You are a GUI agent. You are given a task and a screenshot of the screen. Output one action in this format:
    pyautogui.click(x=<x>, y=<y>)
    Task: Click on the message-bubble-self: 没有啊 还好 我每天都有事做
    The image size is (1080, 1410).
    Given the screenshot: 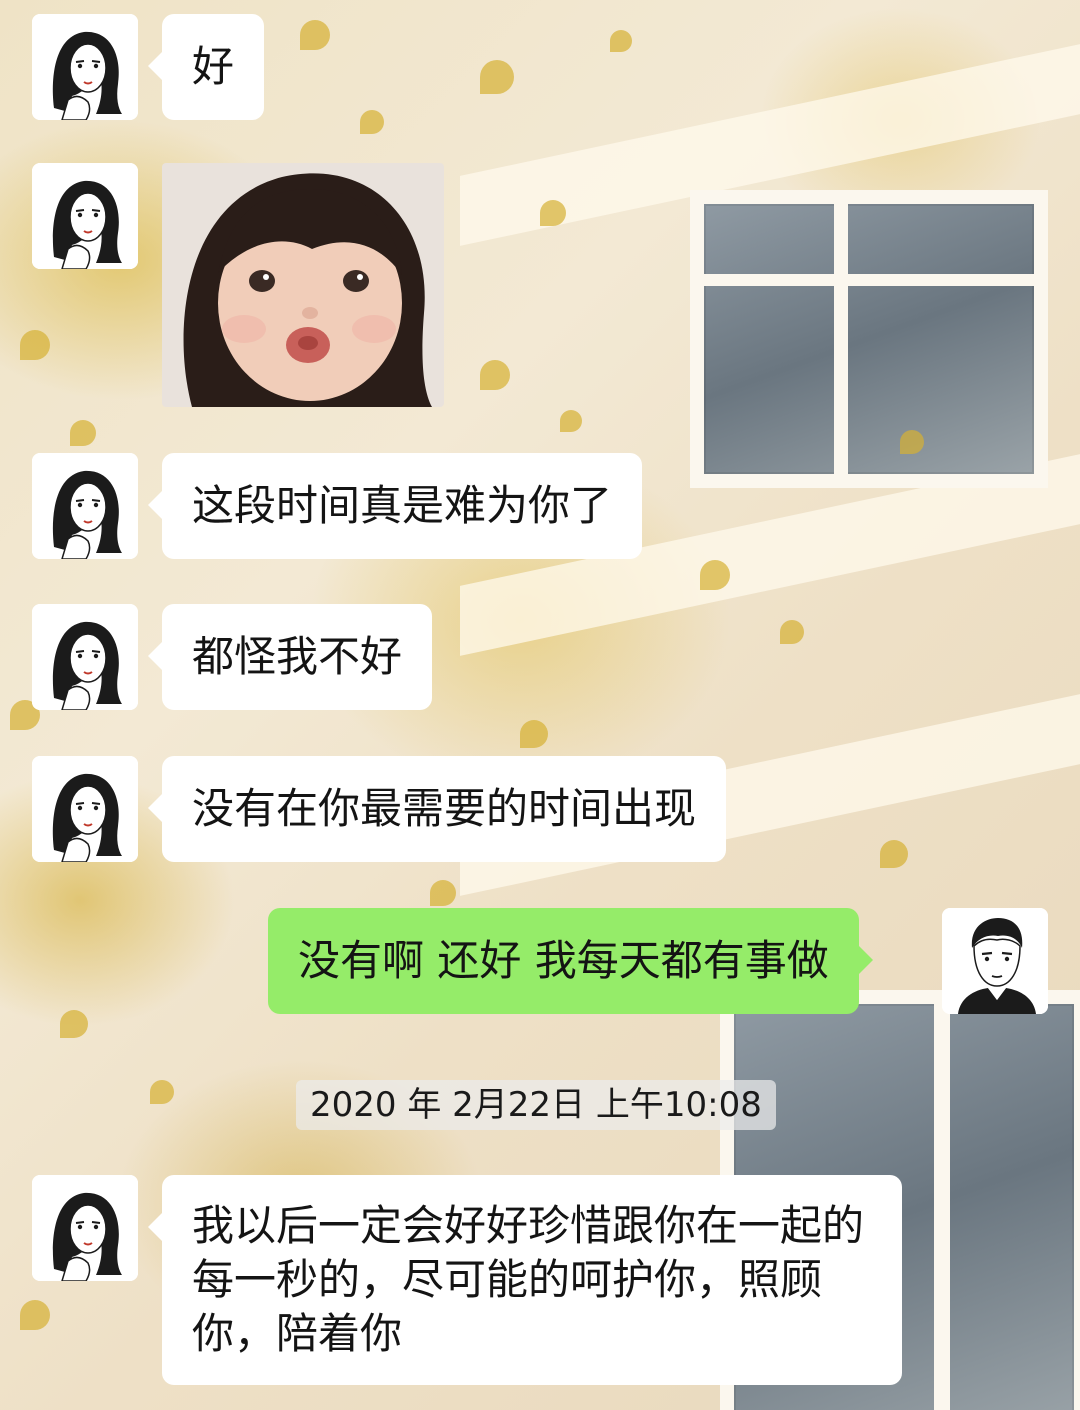 What is the action you would take?
    pyautogui.click(x=570, y=961)
    